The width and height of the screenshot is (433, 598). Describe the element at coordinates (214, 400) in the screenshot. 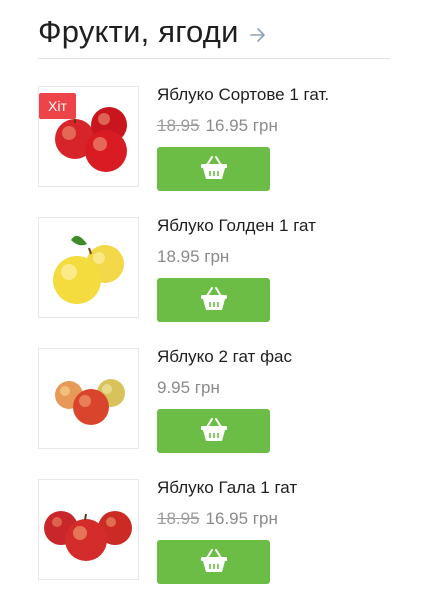

I see `product-card: Яблуко 2 гат фас 9.95 грн` at that location.